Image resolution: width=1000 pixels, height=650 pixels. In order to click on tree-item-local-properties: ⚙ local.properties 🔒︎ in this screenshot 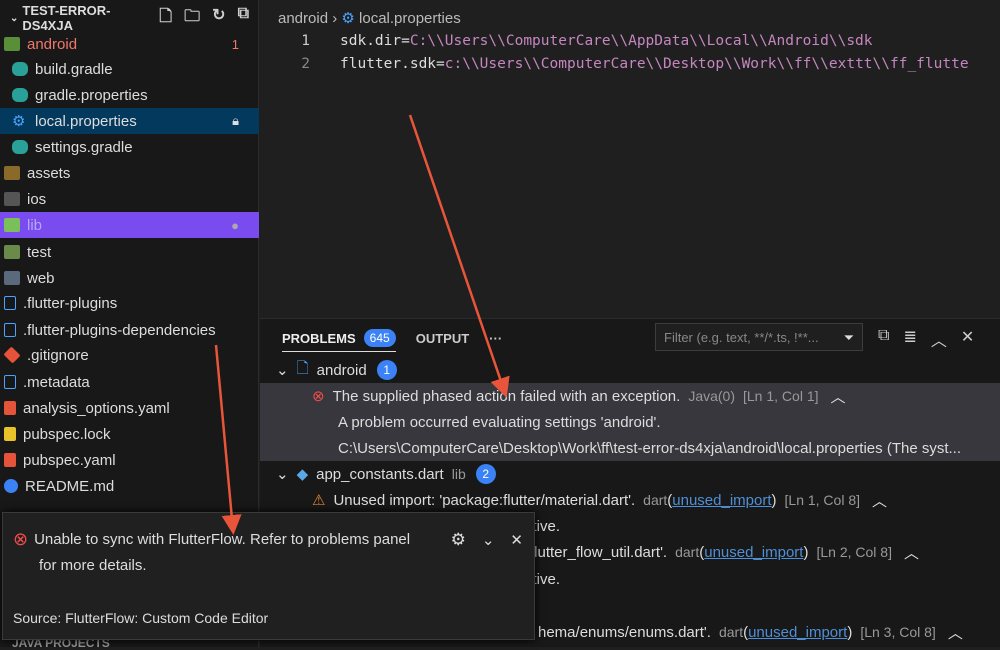, I will do `click(129, 121)`.